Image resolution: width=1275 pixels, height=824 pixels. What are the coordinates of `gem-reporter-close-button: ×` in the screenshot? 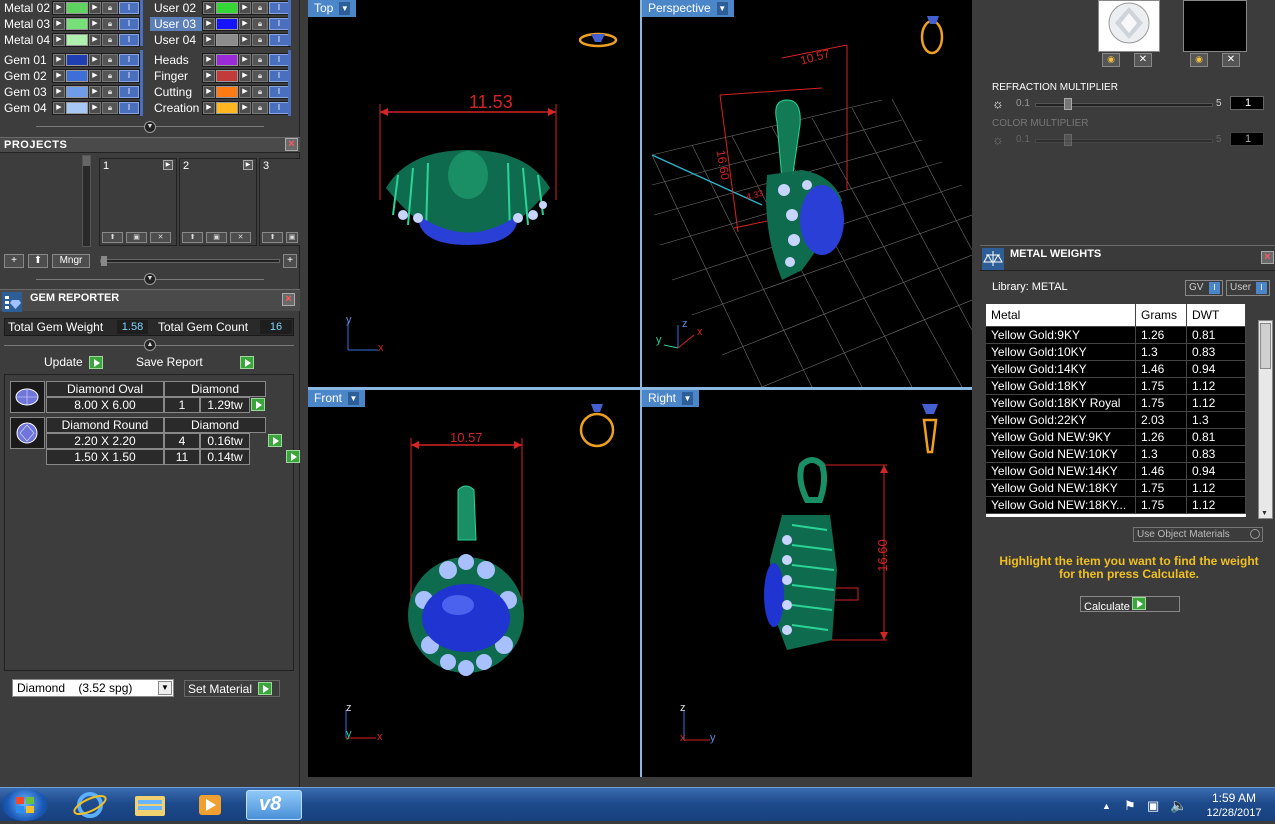 It's located at (288, 299).